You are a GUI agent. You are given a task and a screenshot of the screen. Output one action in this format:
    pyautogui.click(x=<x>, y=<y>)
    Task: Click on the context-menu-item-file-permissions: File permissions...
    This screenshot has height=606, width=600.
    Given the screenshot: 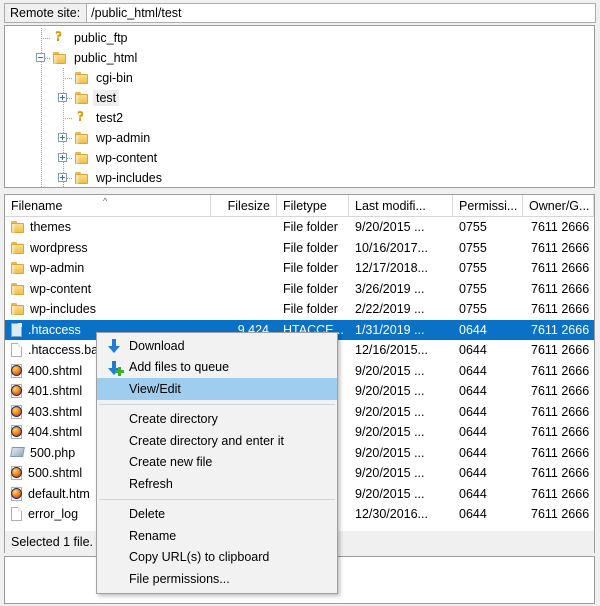 What is the action you would take?
    pyautogui.click(x=217, y=579)
    